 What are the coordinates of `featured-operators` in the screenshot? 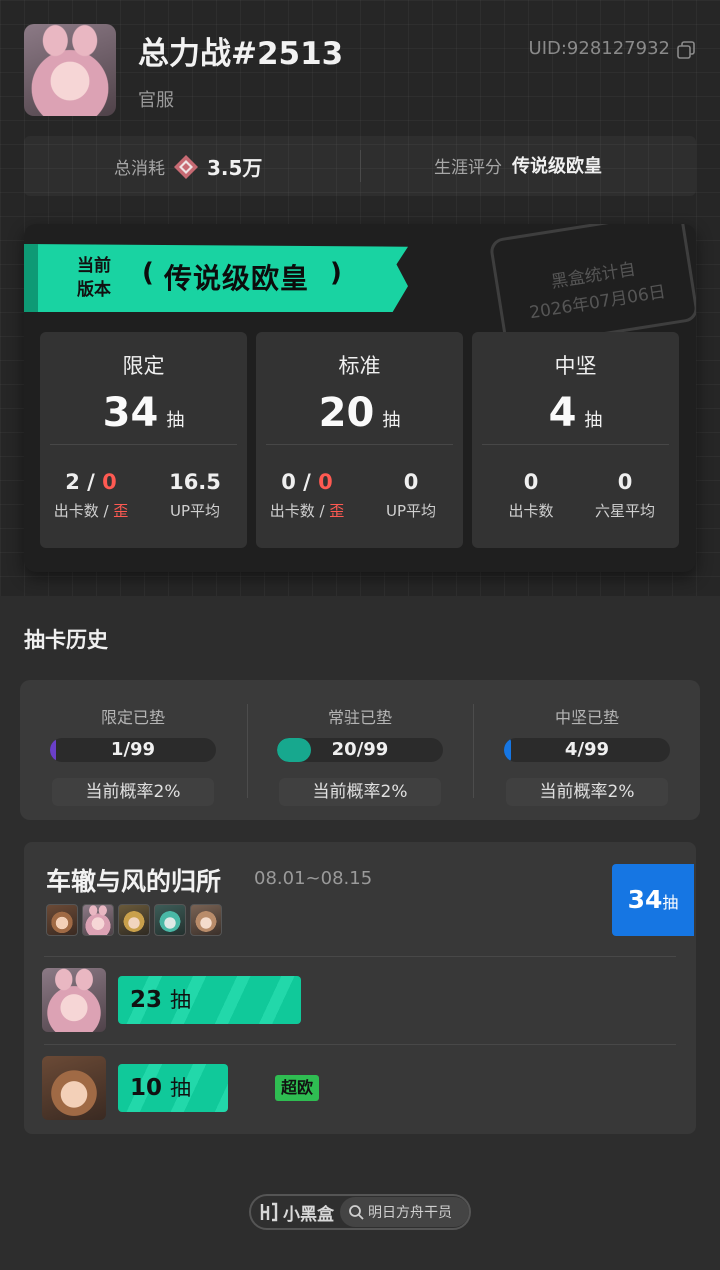 It's located at (134, 920).